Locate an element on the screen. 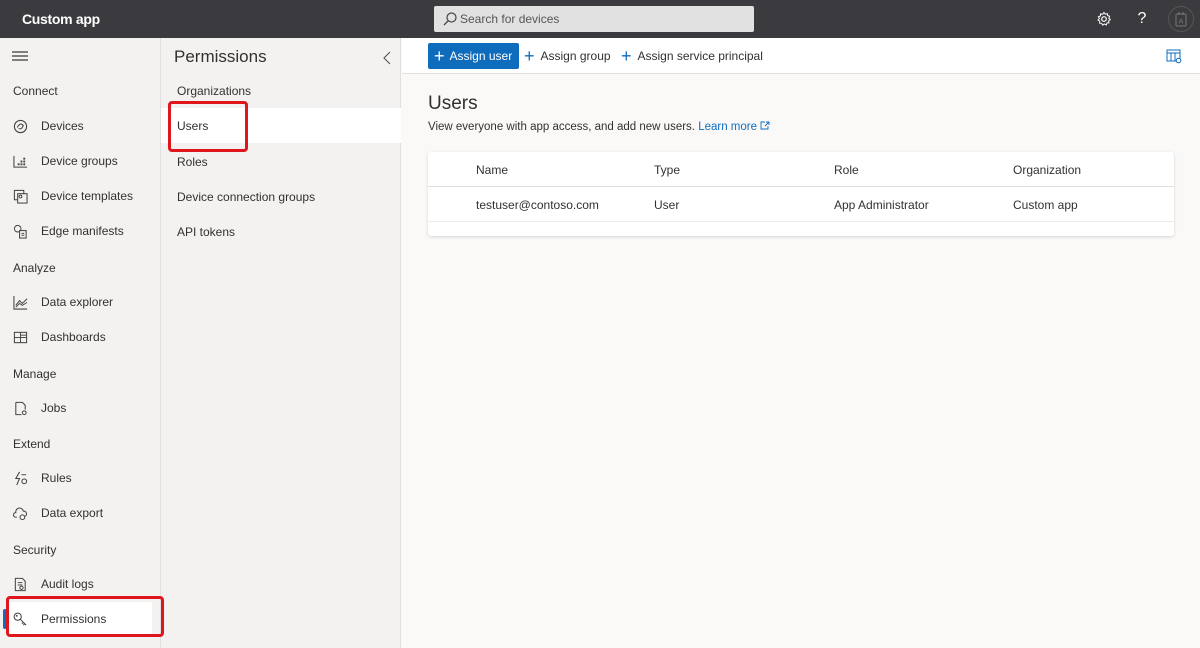  nav-item-device-groups: Device groups is located at coordinates (79, 161).